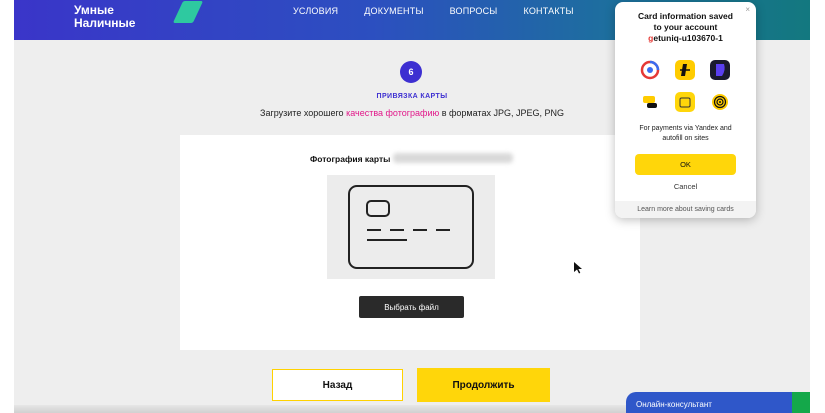 Image resolution: width=825 pixels, height=413 pixels. I want to click on yandex-market-icon, so click(685, 102).